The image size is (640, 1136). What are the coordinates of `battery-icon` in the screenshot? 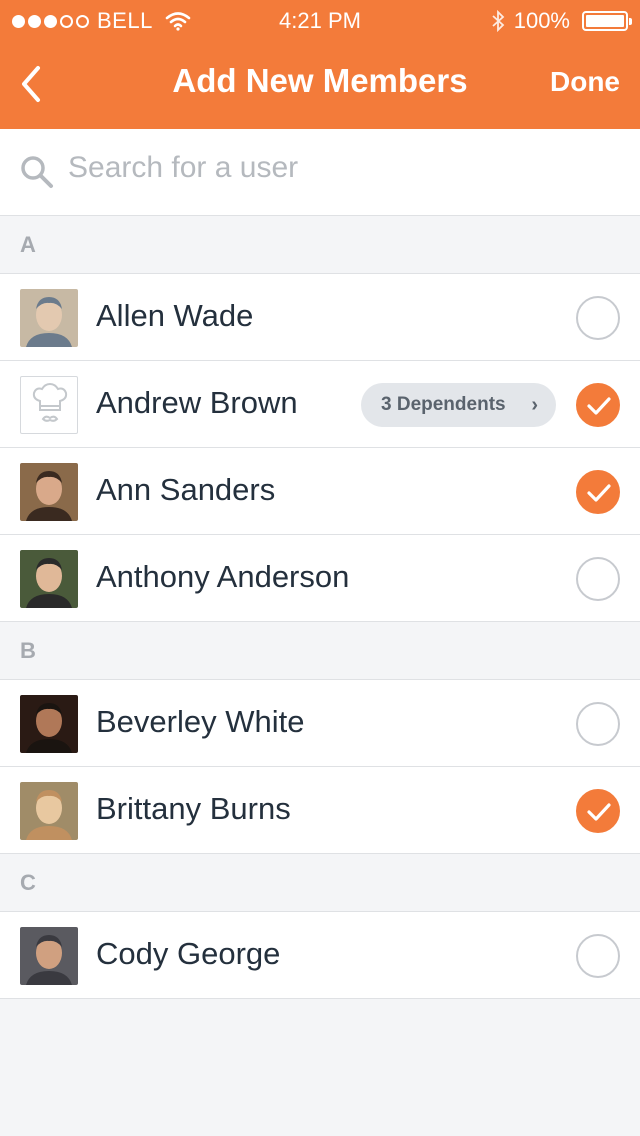 It's located at (607, 21).